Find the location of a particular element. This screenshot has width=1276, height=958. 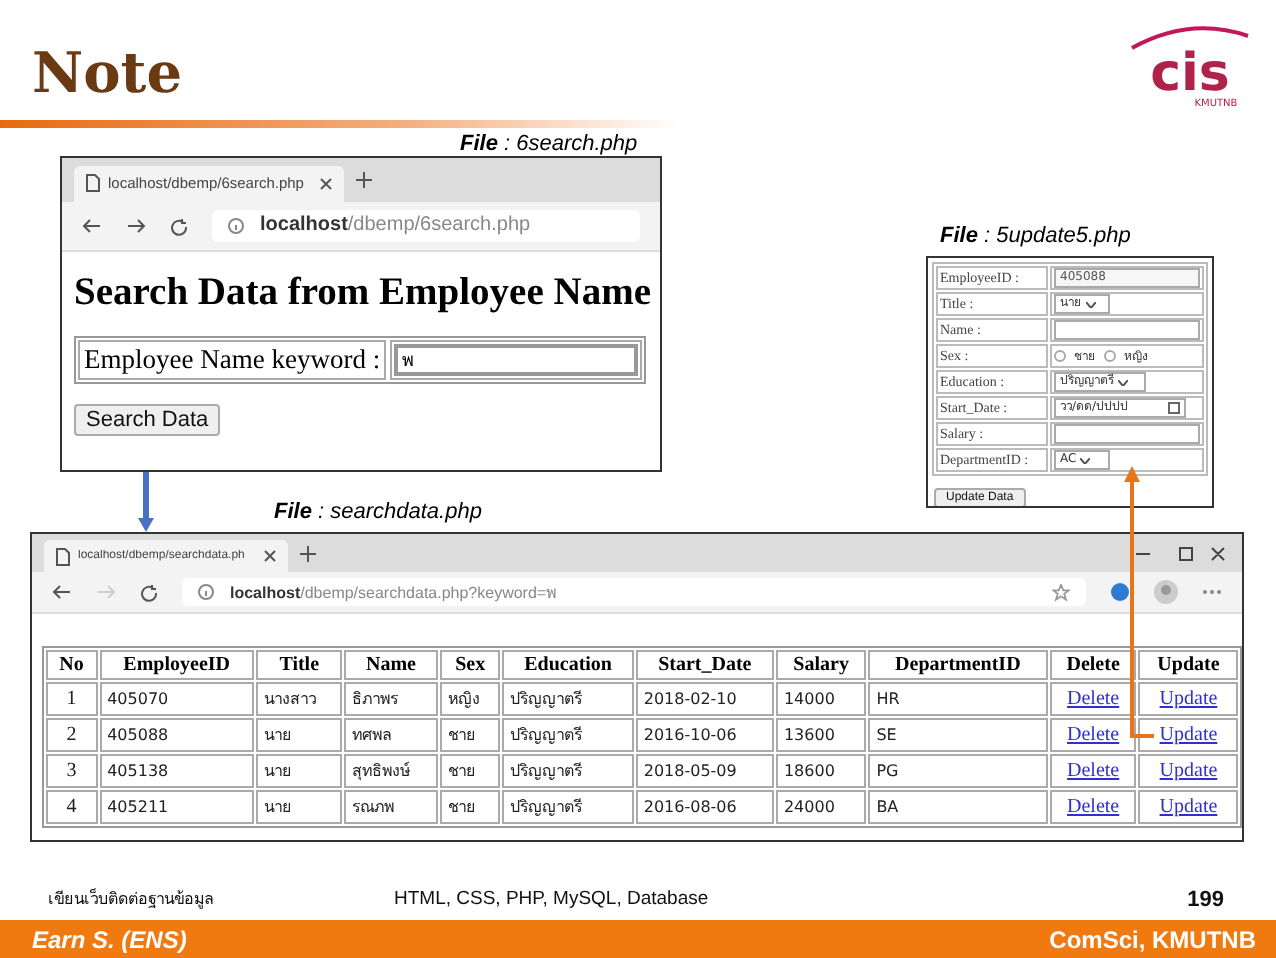

table-cell: 14000 is located at coordinates (821, 699).